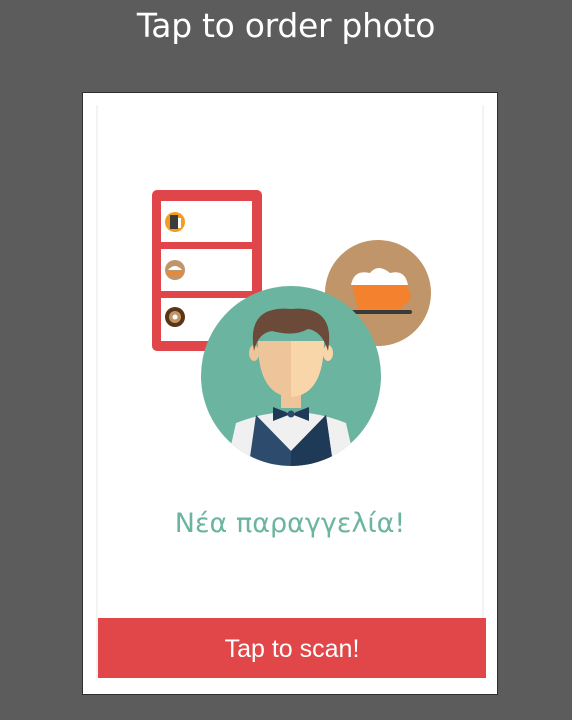  Describe the element at coordinates (175, 222) in the screenshot. I see `drink-icon` at that location.